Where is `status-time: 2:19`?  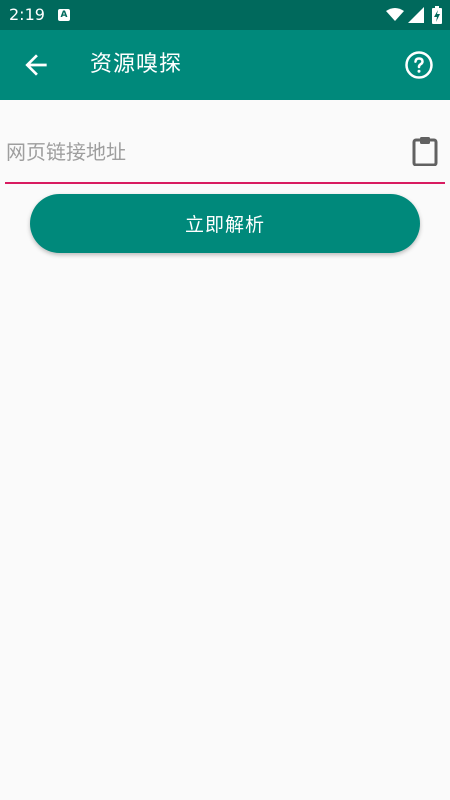
status-time: 2:19 is located at coordinates (27, 14).